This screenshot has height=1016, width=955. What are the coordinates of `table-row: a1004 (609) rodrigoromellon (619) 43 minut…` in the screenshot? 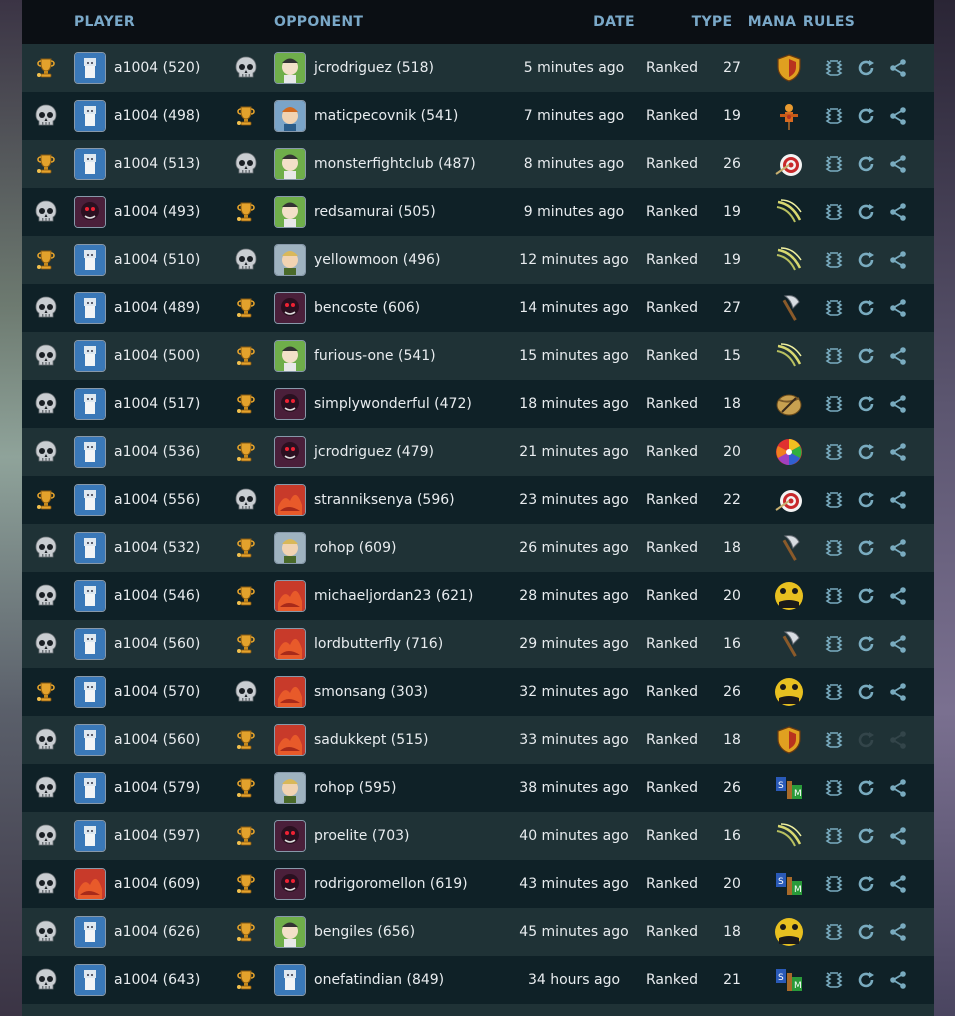 It's located at (478, 884).